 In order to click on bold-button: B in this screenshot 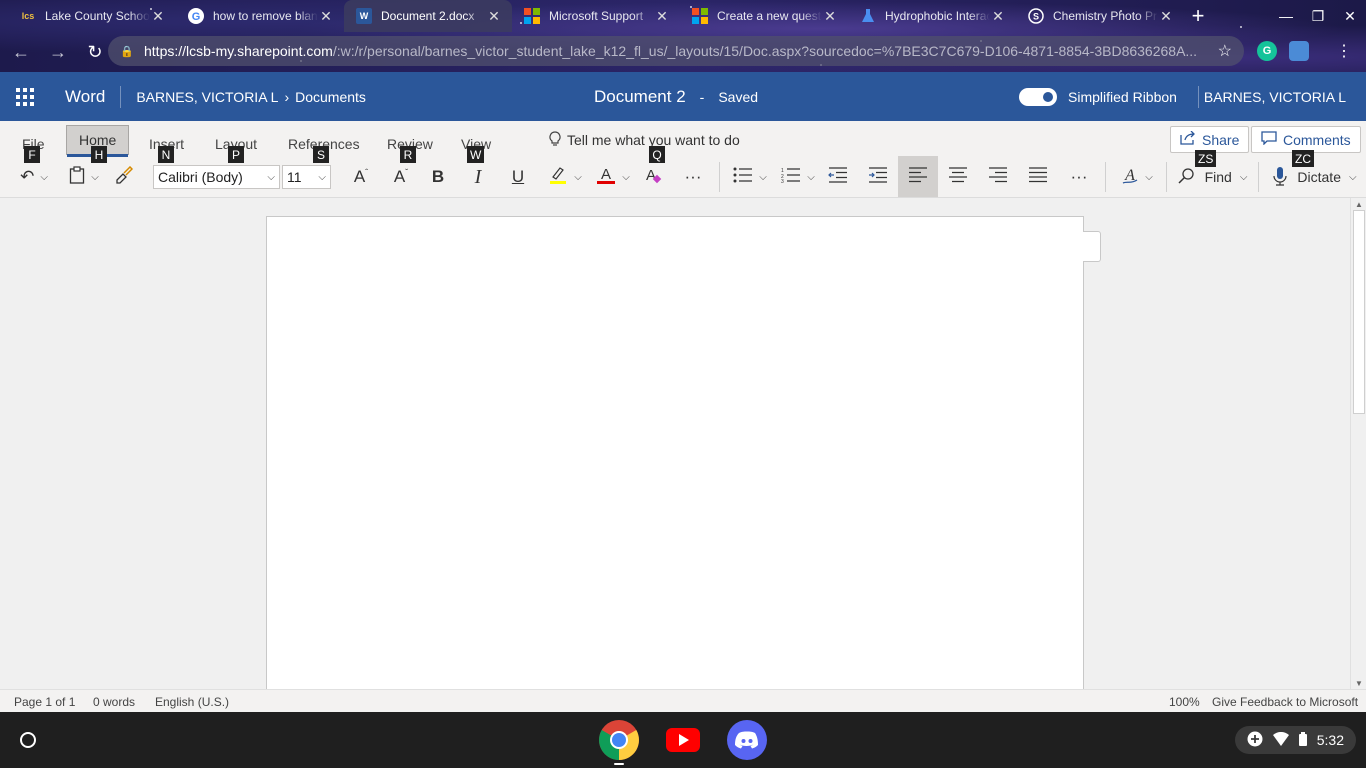, I will do `click(438, 177)`.